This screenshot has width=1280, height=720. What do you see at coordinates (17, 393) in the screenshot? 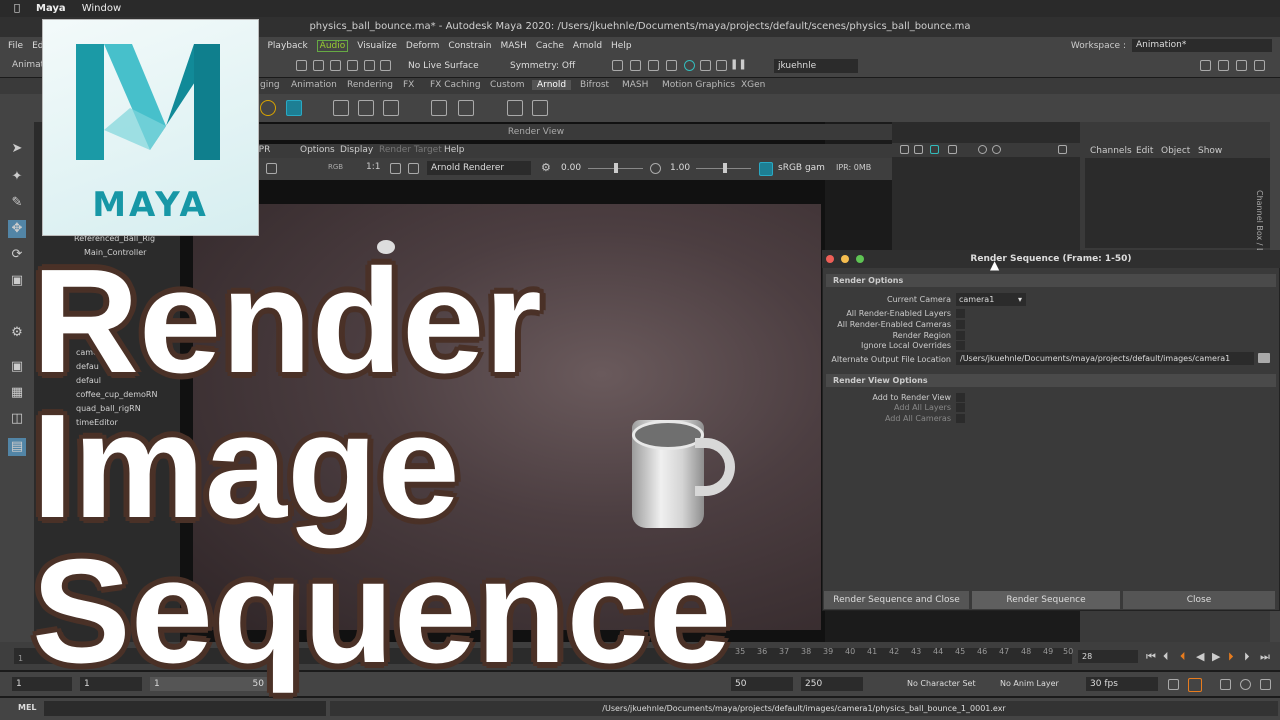
I see `layout-four-icon: ▦` at bounding box center [17, 393].